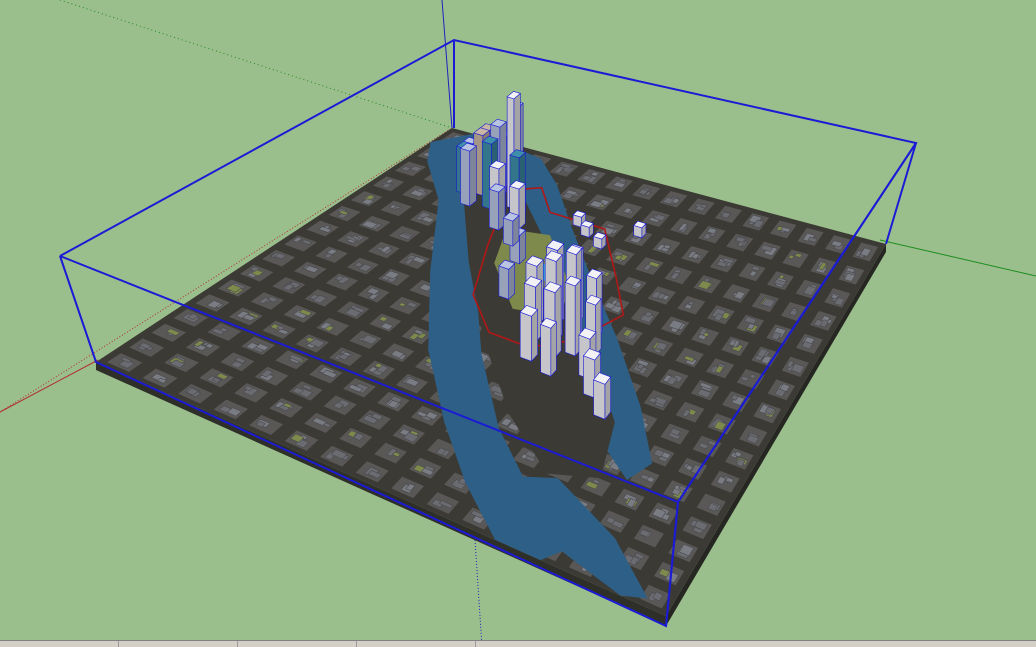  Describe the element at coordinates (901, 193) in the screenshot. I see `bbox-edge-right` at that location.